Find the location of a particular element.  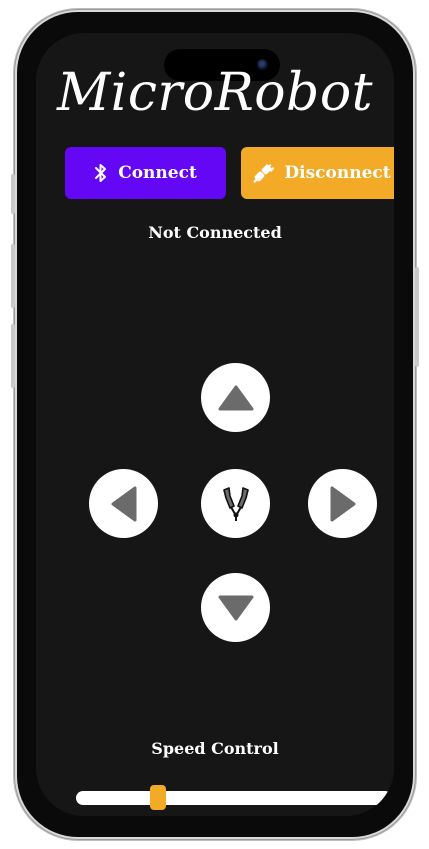

speed-slider is located at coordinates (234, 797).